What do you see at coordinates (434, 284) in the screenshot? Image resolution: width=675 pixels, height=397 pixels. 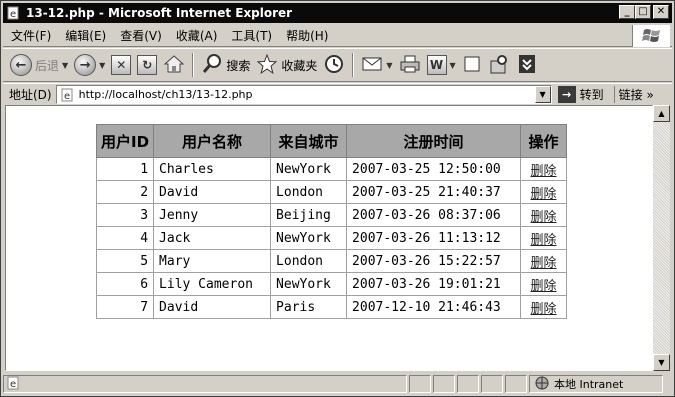 I see `cell-time: 2007-03-26 19:01:21` at bounding box center [434, 284].